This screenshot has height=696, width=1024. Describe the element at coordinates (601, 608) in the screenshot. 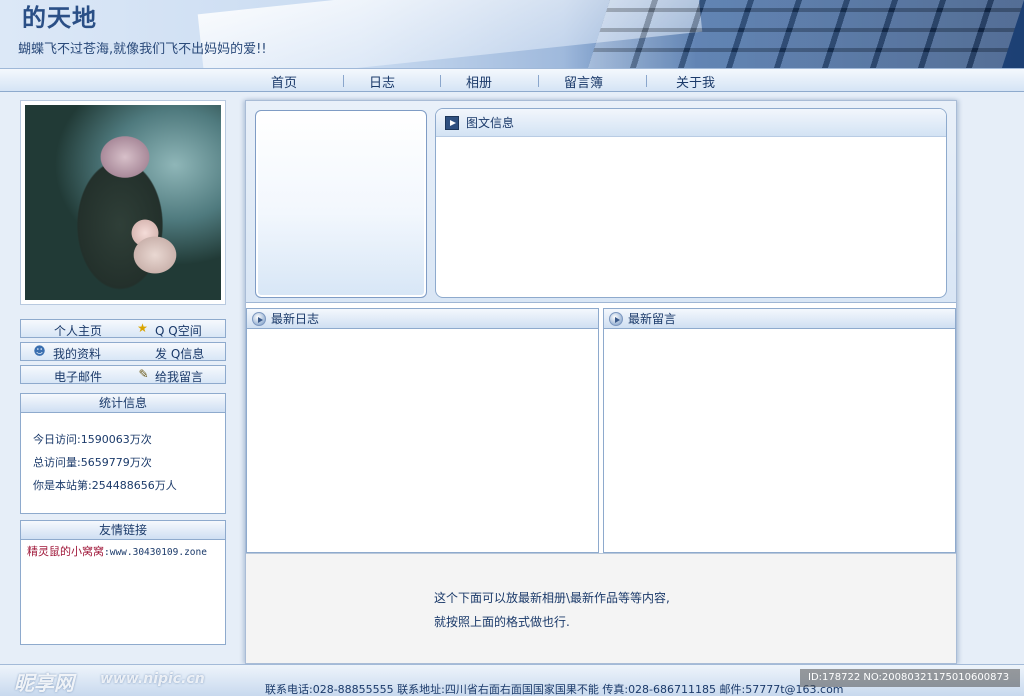

I see `main-bottom-area: 这个下面可以放最新相册\最新作品等等内容, 就按照上面的格式做也行.` at that location.